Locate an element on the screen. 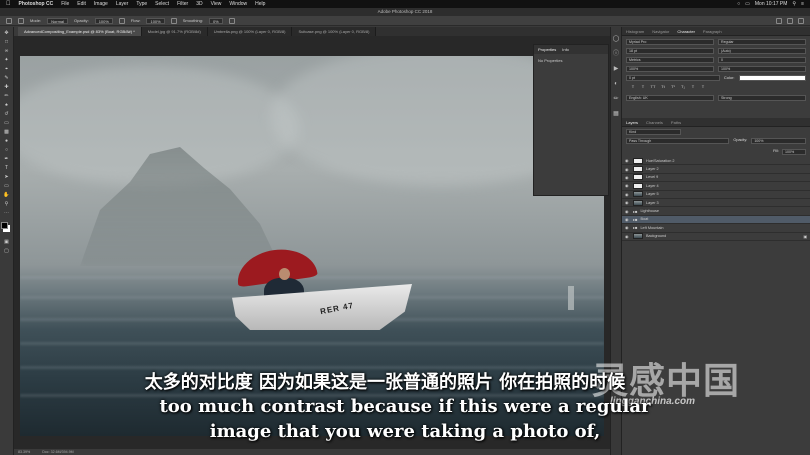 The image size is (810, 455). clone-stamp-icon: ♠ is located at coordinates (7, 104).